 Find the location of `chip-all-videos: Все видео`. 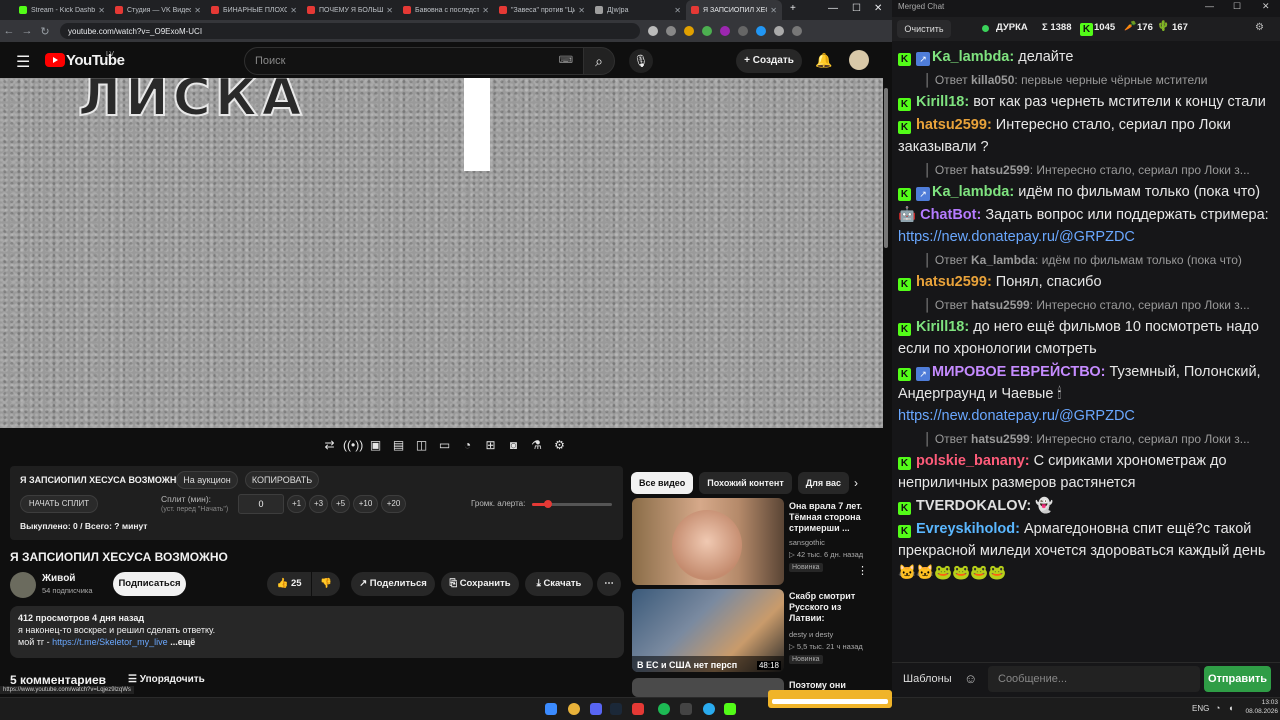

chip-all-videos: Все видео is located at coordinates (662, 483).